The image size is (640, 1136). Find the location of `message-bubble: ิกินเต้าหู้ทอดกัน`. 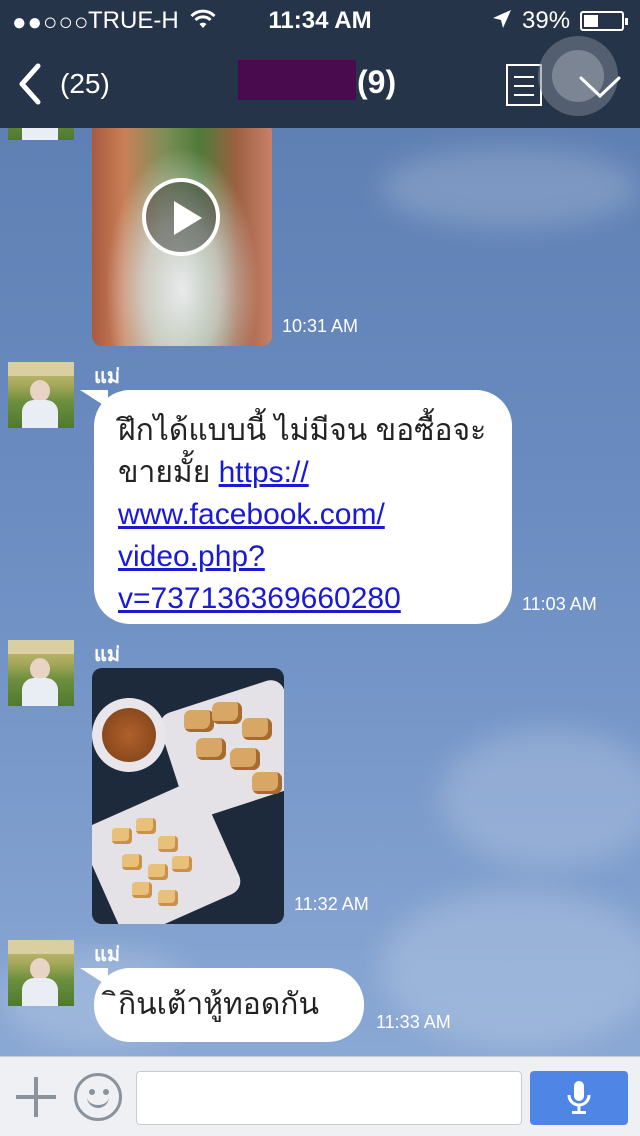

message-bubble: ิกินเต้าหู้ทอดกัน is located at coordinates (222, 1005).